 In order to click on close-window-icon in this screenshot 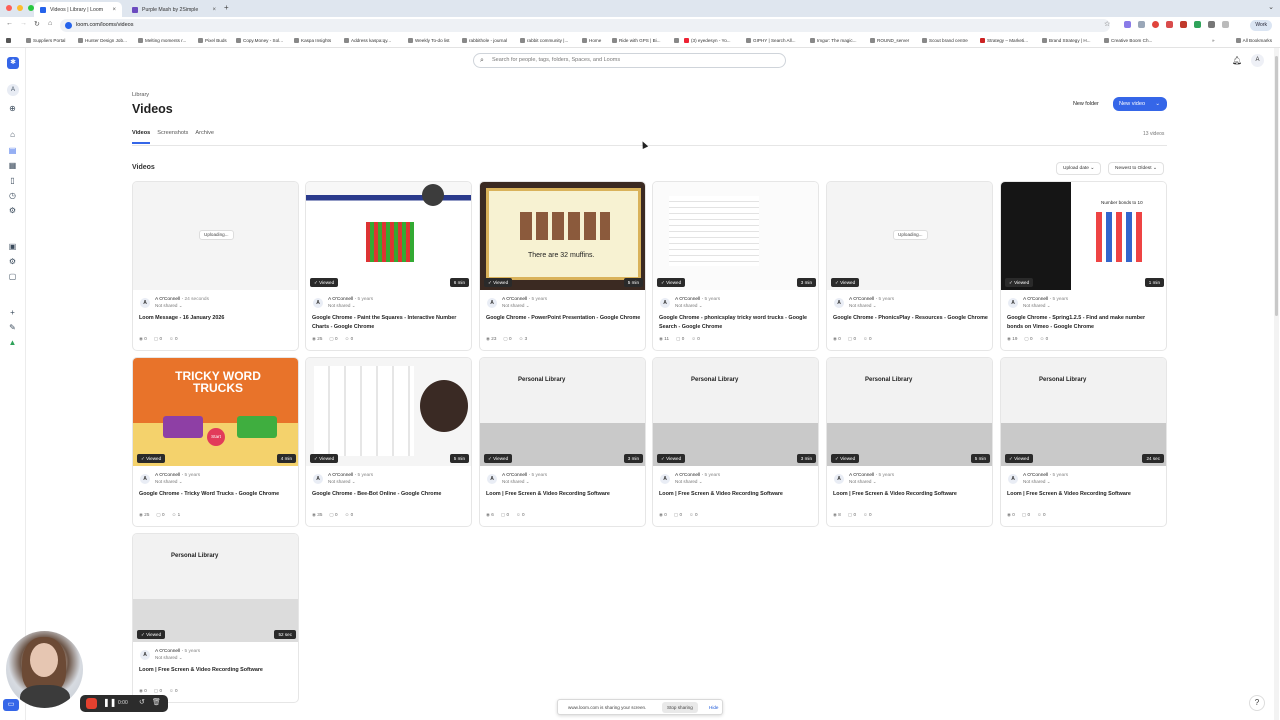, I will do `click(9, 8)`.